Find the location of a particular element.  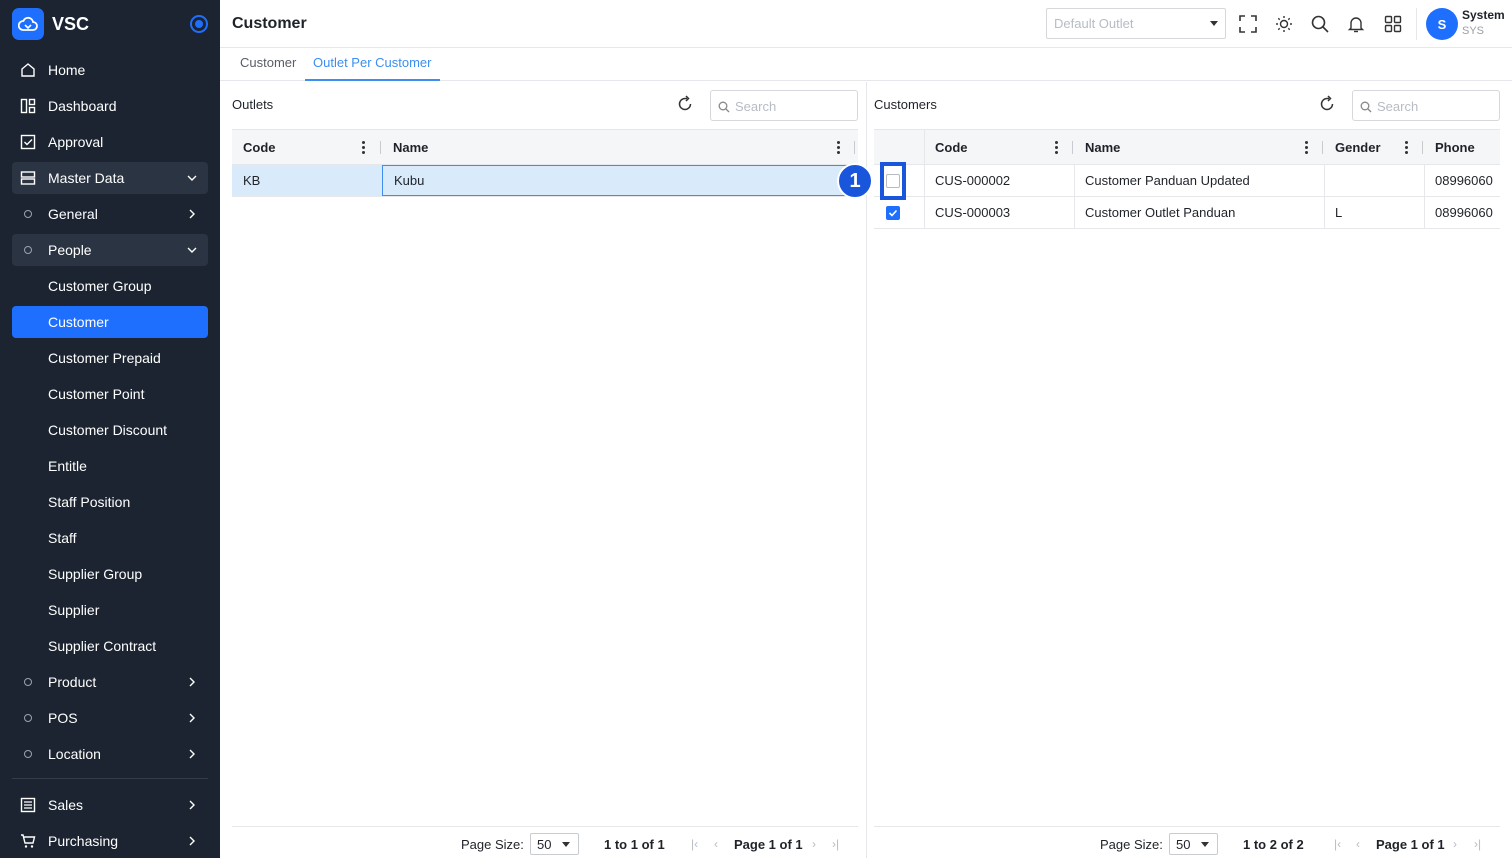

sidebar-item-customer-prepaid: Customer Prepaid is located at coordinates (110, 358).